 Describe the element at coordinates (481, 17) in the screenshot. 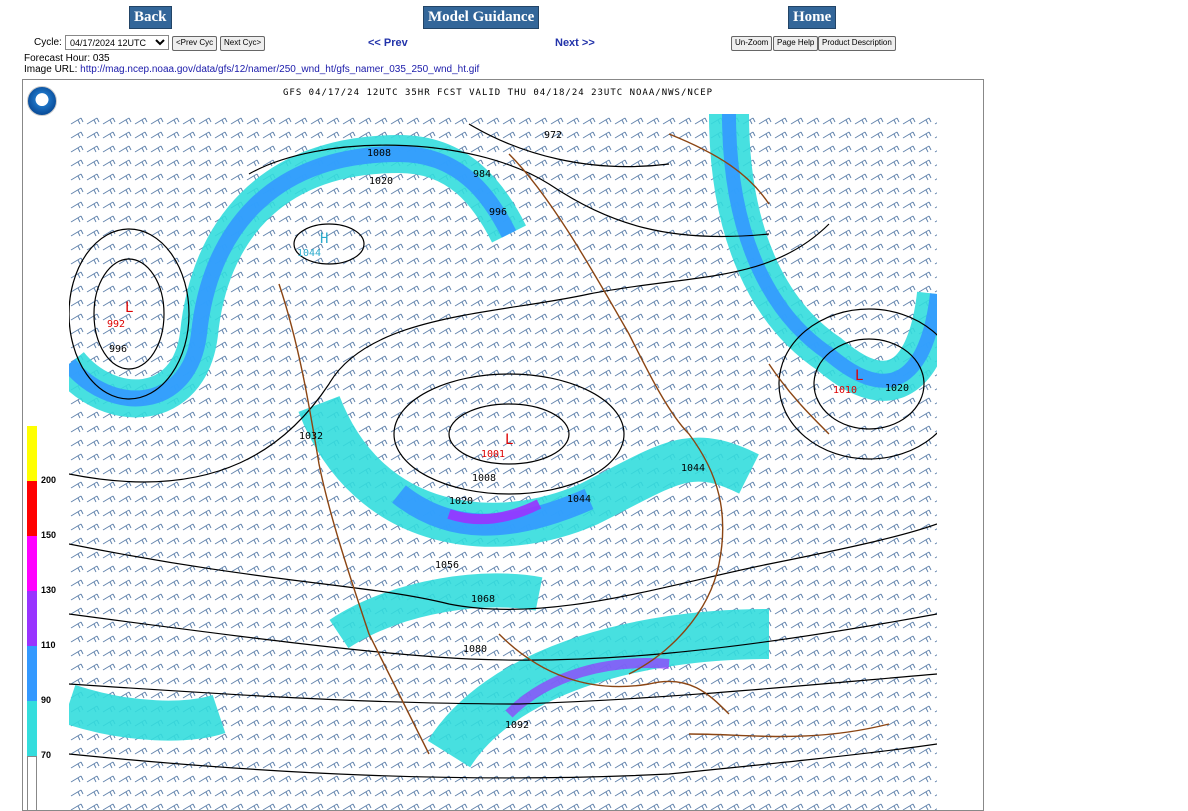

I see `model-guidance-button: Model Guidance` at that location.